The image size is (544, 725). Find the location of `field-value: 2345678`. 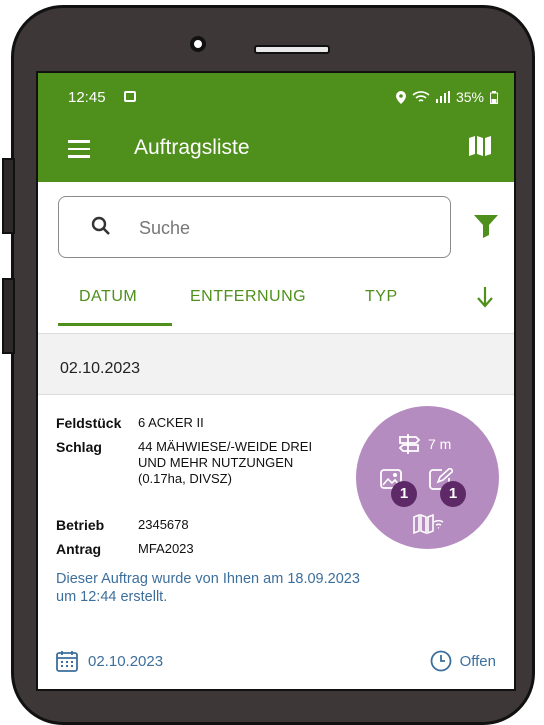

field-value: 2345678 is located at coordinates (163, 524).